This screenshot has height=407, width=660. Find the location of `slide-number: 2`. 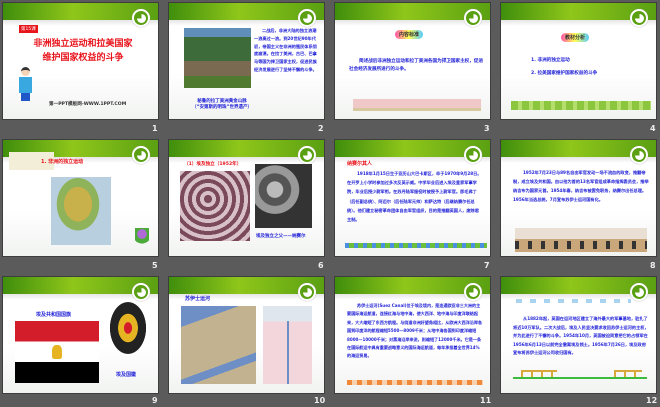

slide-number: 2 is located at coordinates (321, 128).